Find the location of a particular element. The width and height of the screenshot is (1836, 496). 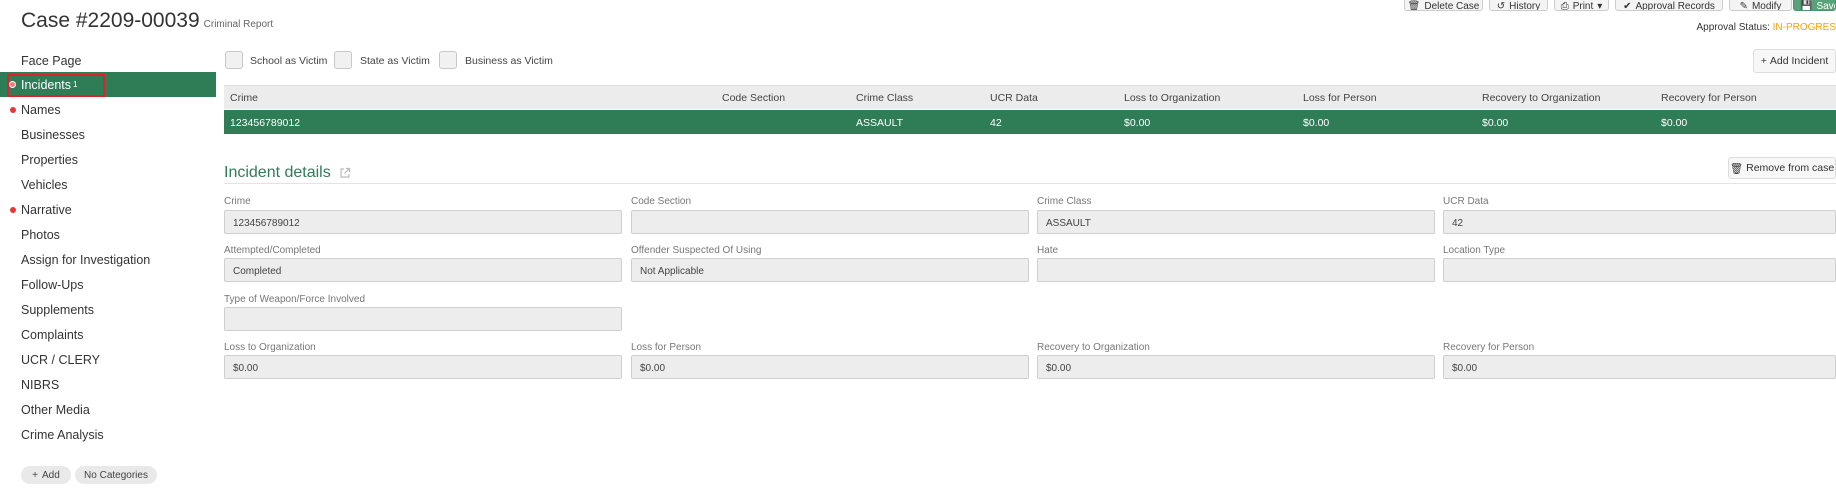

loss-to-organization-field: $0.00 is located at coordinates (423, 367).